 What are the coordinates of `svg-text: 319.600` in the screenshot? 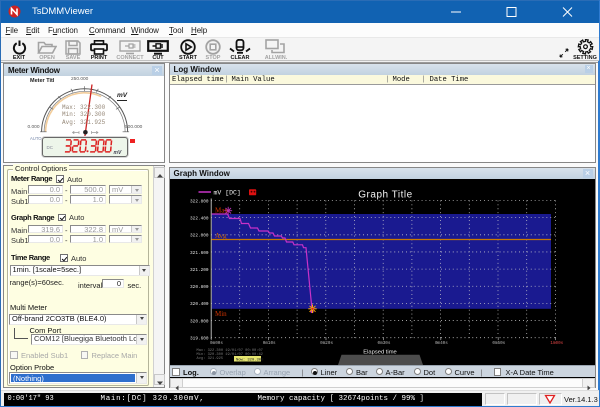 It's located at (199, 338).